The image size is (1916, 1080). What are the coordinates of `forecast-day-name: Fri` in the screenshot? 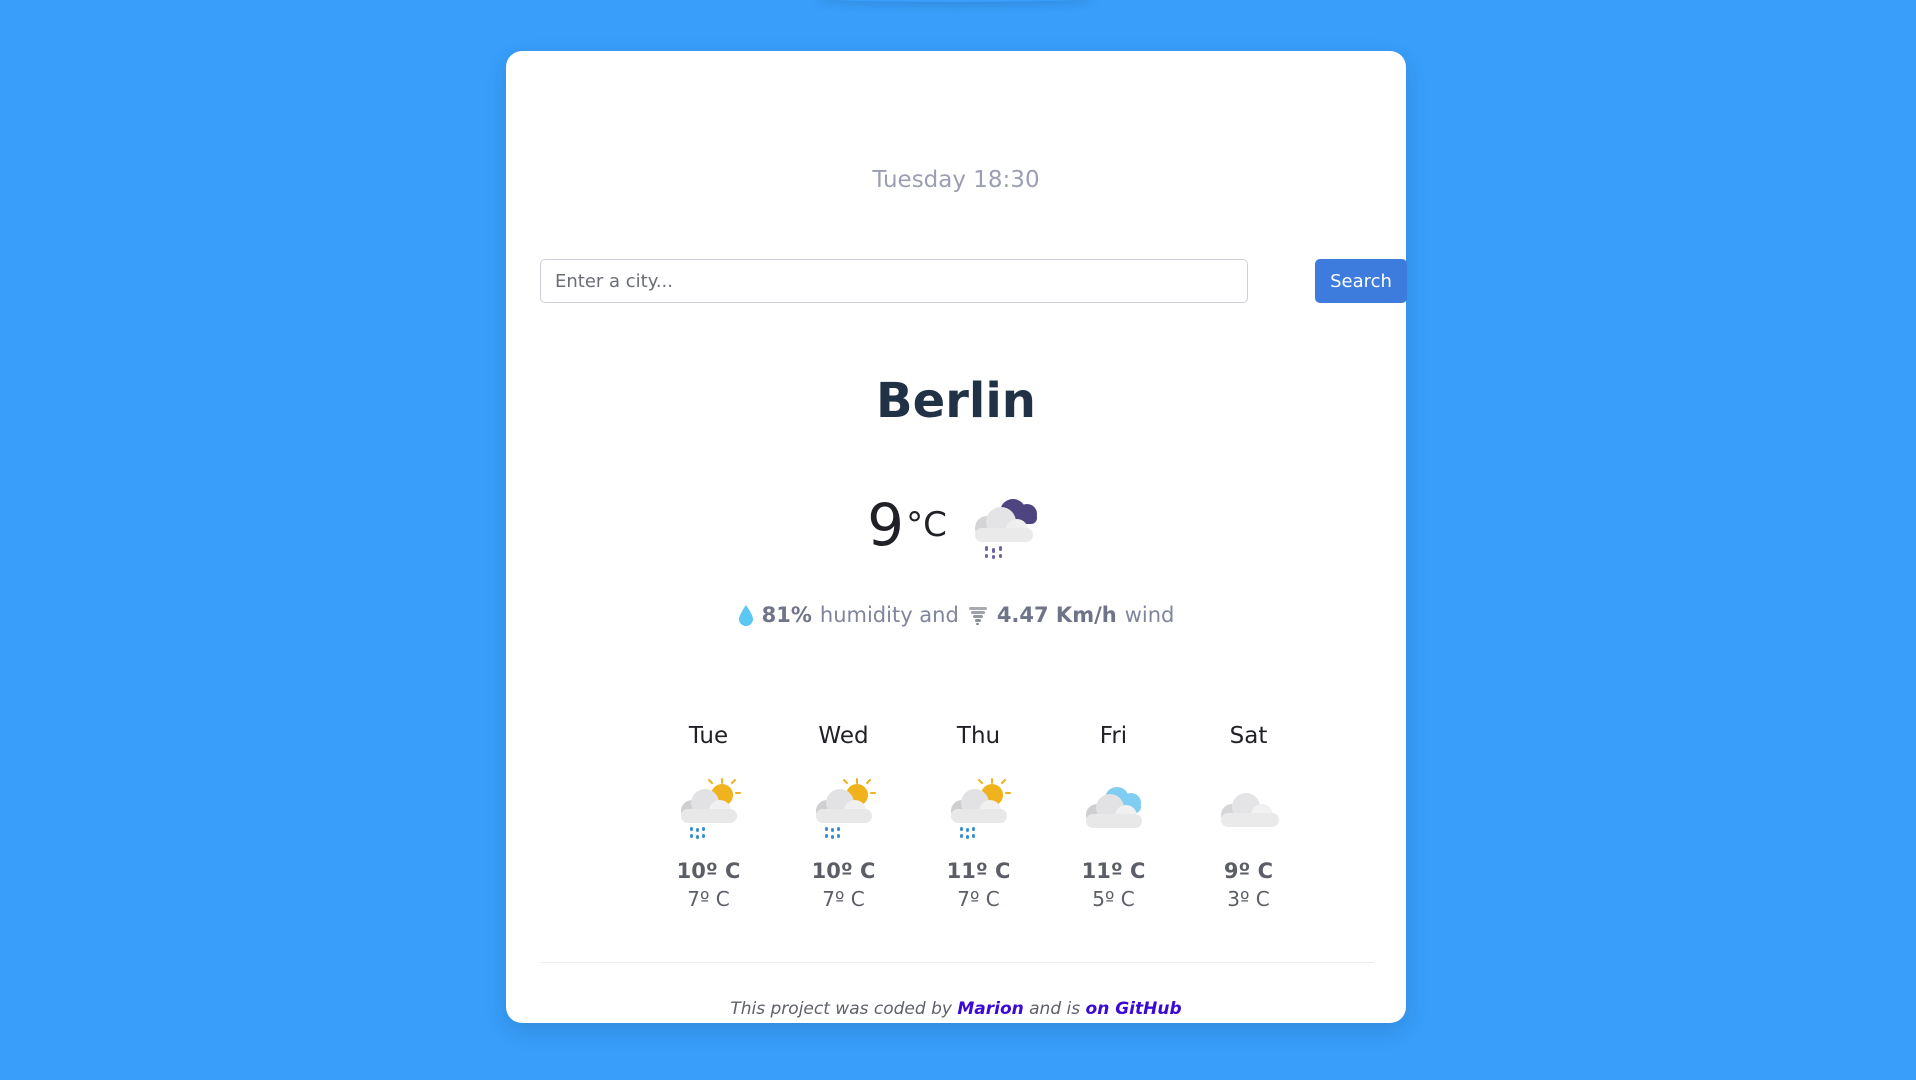 It's located at (1113, 736).